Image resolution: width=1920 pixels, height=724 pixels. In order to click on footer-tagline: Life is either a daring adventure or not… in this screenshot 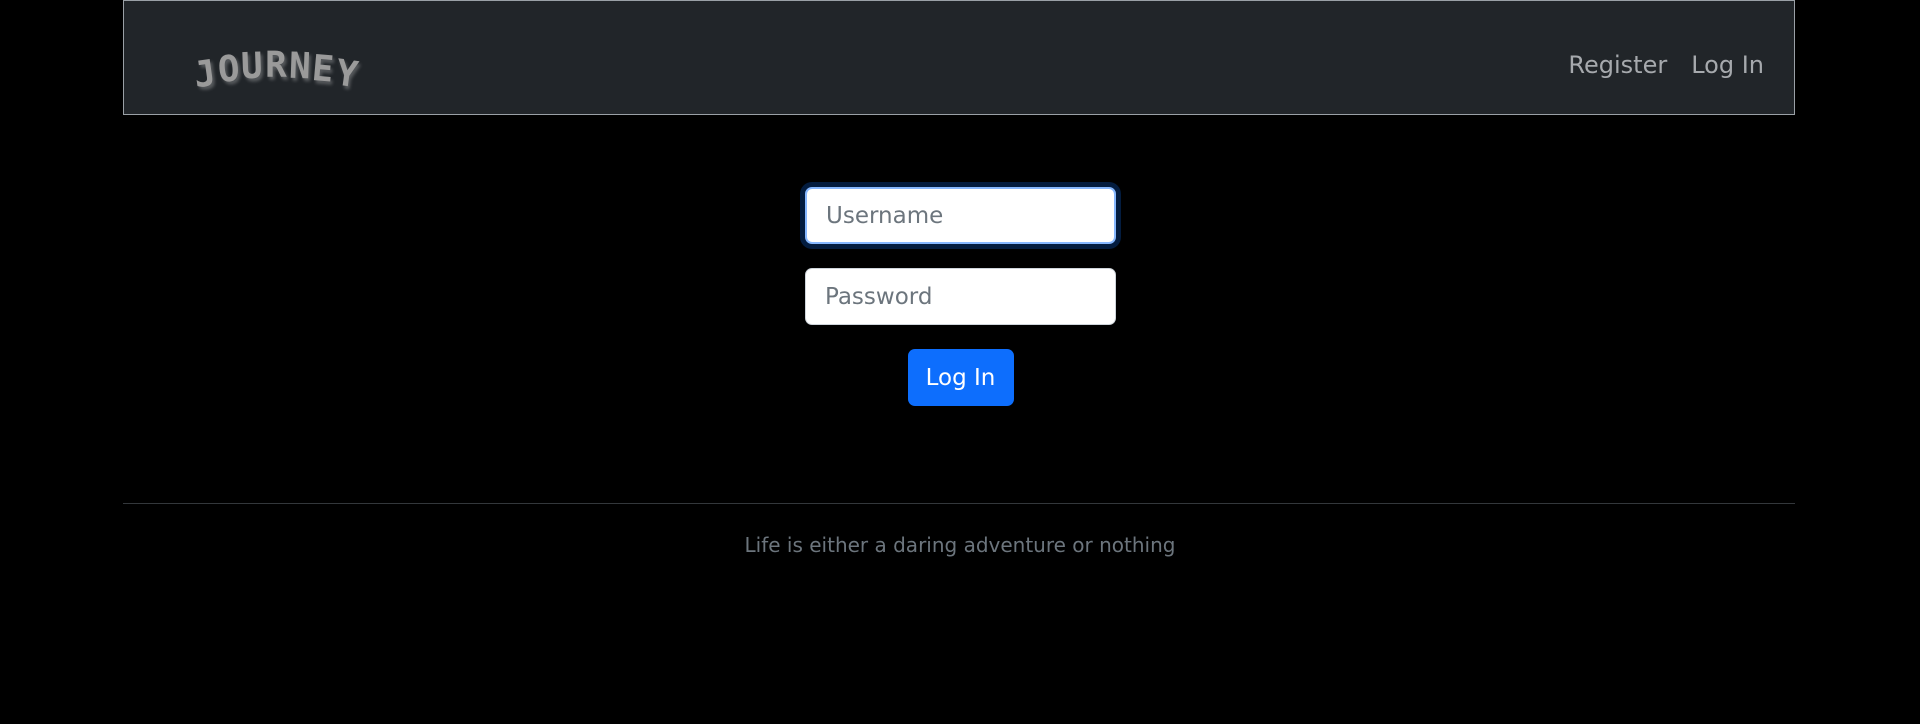, I will do `click(960, 545)`.